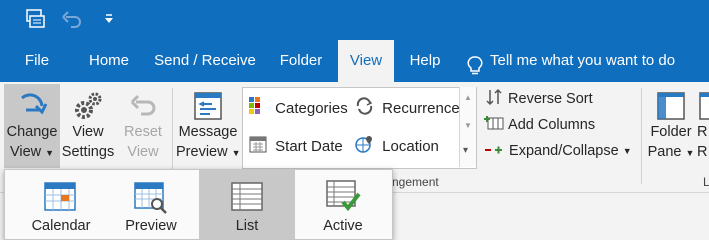  Describe the element at coordinates (550, 99) in the screenshot. I see `reverse-sort-label: Reverse Sort` at that location.